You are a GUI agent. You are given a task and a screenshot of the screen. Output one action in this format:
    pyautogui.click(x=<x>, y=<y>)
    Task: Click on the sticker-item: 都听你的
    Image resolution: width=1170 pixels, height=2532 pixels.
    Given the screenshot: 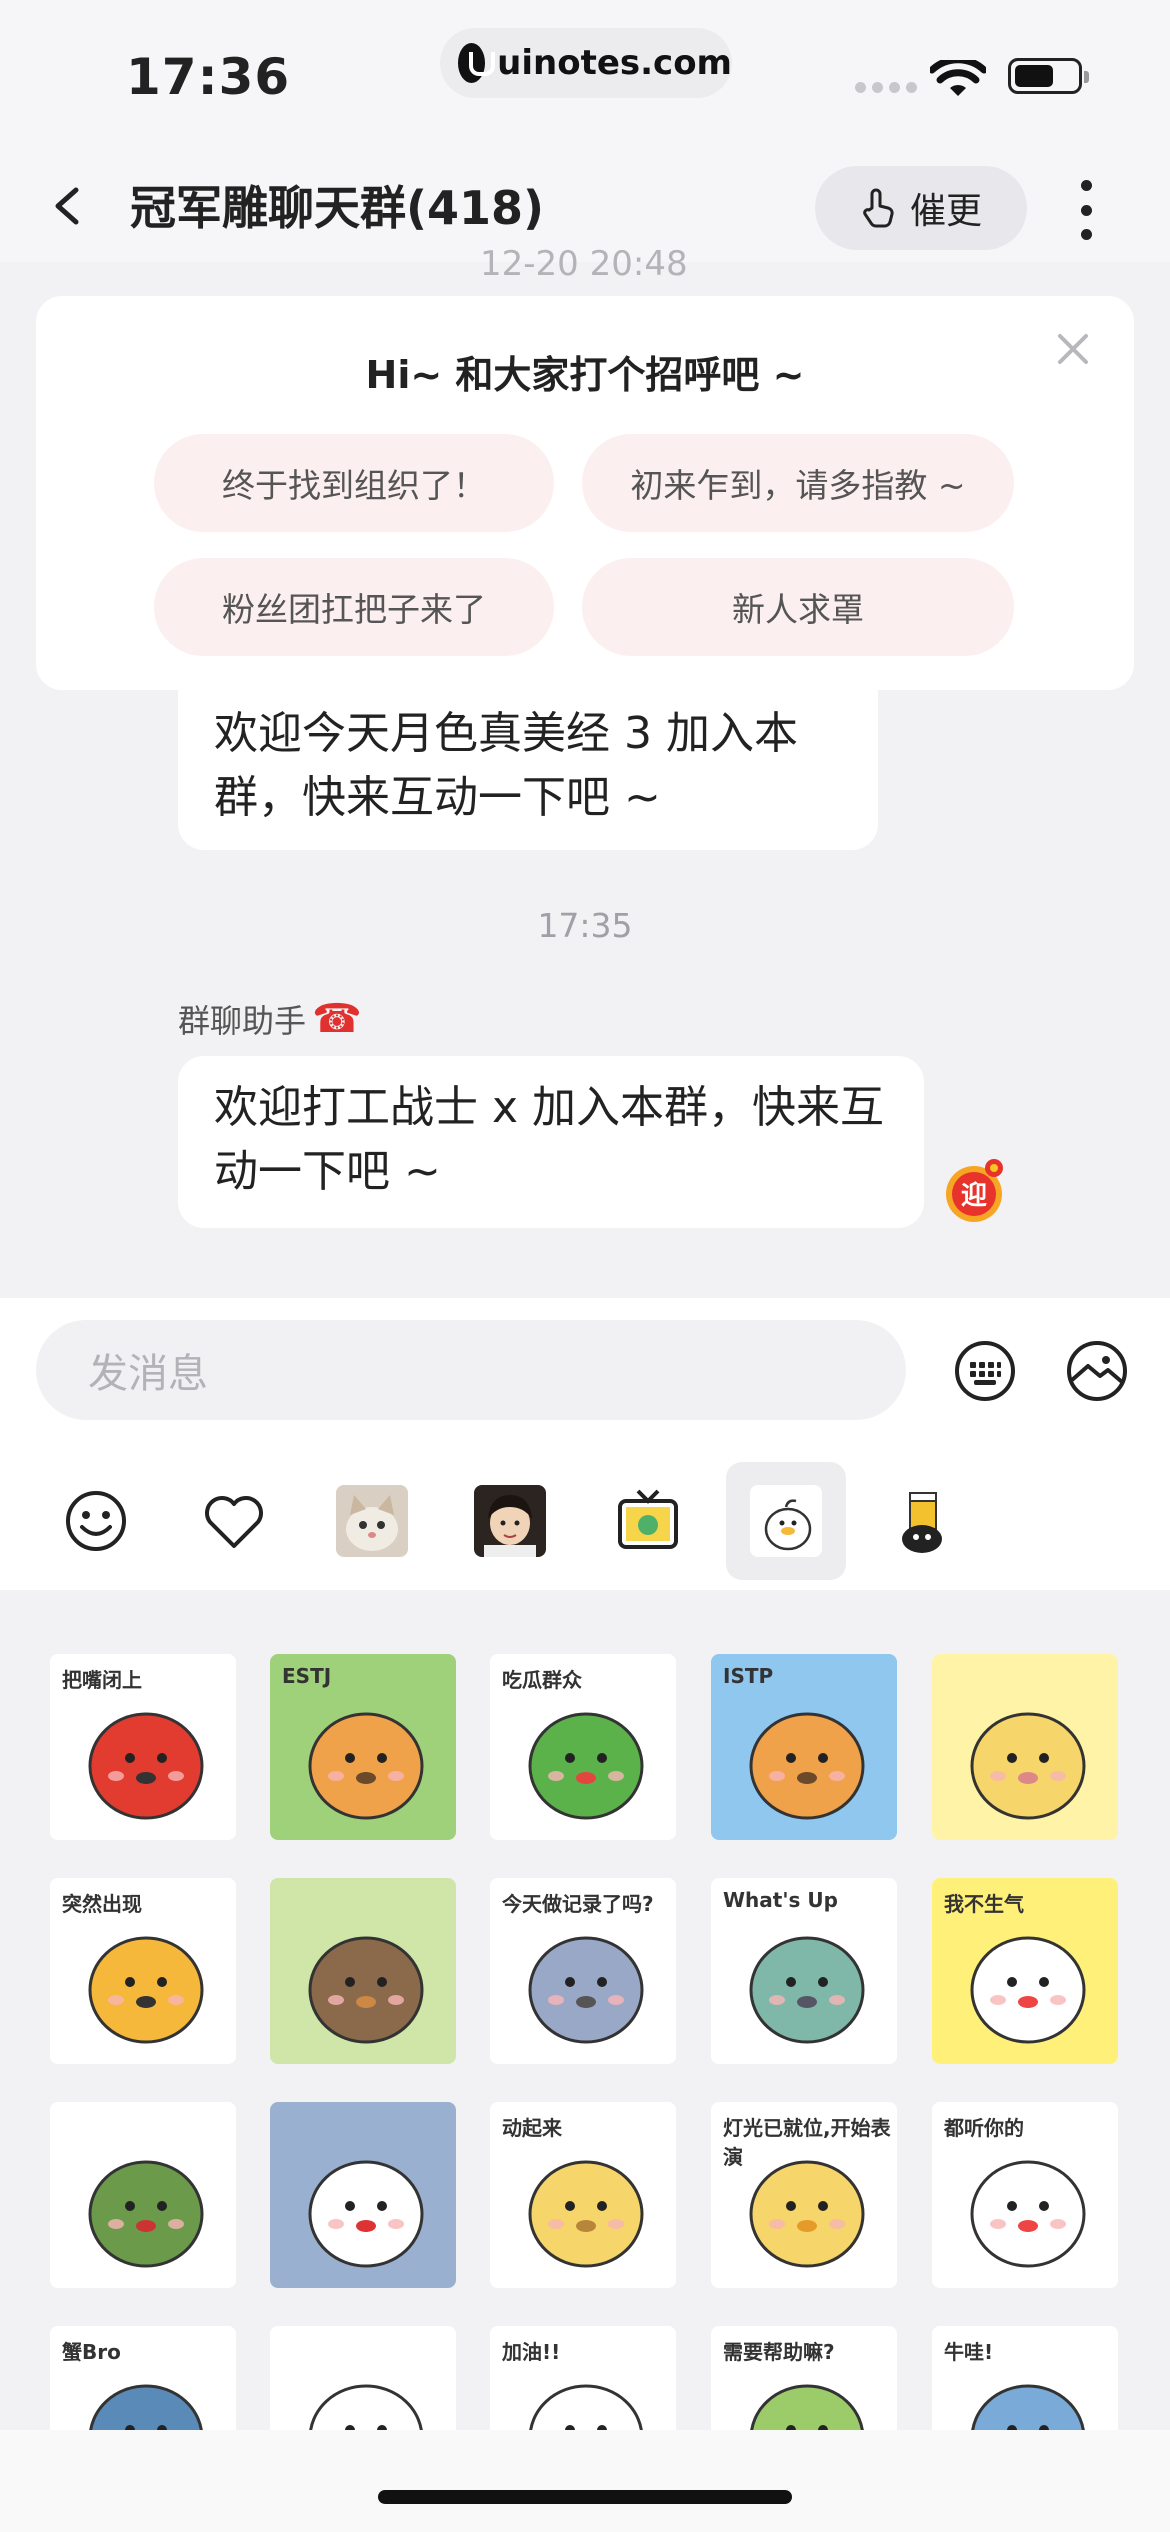 What is the action you would take?
    pyautogui.click(x=1025, y=2195)
    